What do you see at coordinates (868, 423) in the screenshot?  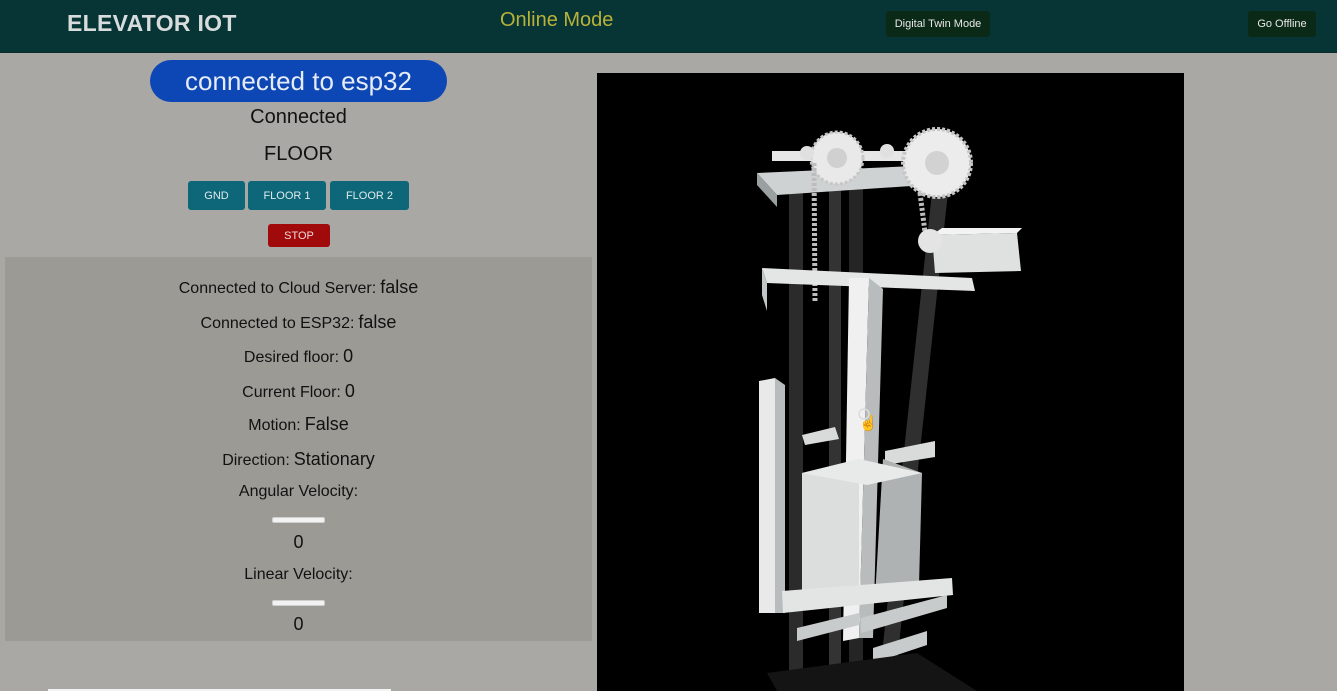 I see `hand-pointer-icon: ☝` at bounding box center [868, 423].